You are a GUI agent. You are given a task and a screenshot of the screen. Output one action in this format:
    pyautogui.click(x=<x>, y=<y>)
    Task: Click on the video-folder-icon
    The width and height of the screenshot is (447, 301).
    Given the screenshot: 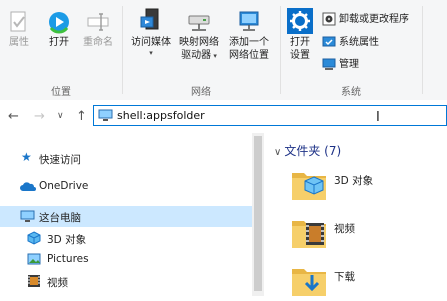 What is the action you would take?
    pyautogui.click(x=309, y=234)
    